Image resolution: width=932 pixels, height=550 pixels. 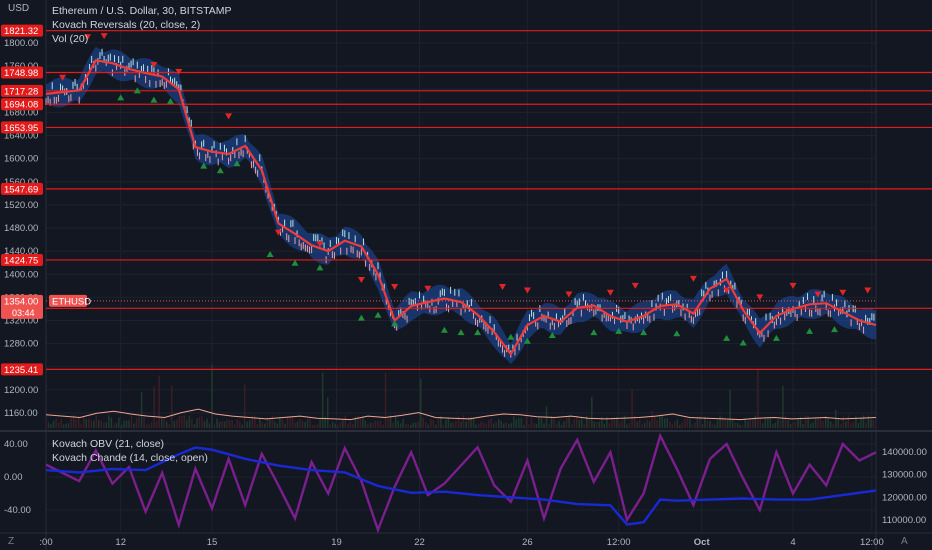 I want to click on currency-label: USD, so click(x=19, y=8).